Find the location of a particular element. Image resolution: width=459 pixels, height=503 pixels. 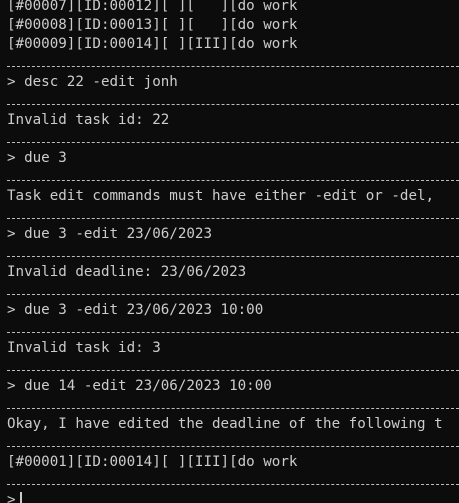

command-line: > desc 22 -edit jonh is located at coordinates (92, 82).